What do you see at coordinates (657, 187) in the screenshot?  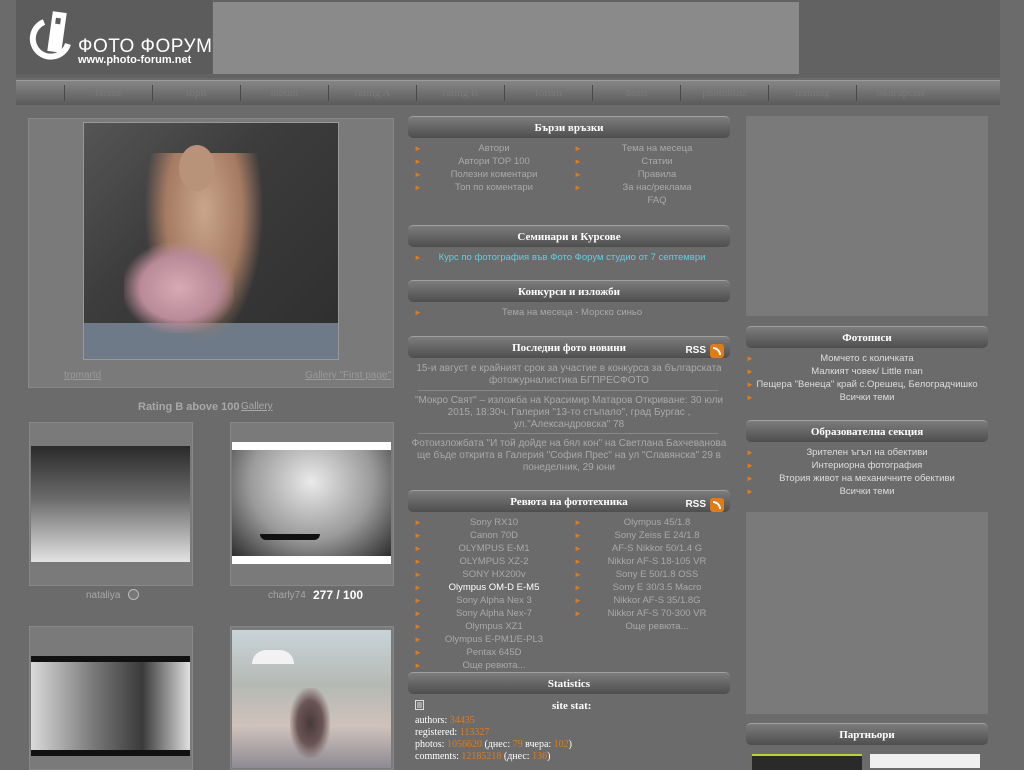 I see `quick-link: За нас/реклама` at bounding box center [657, 187].